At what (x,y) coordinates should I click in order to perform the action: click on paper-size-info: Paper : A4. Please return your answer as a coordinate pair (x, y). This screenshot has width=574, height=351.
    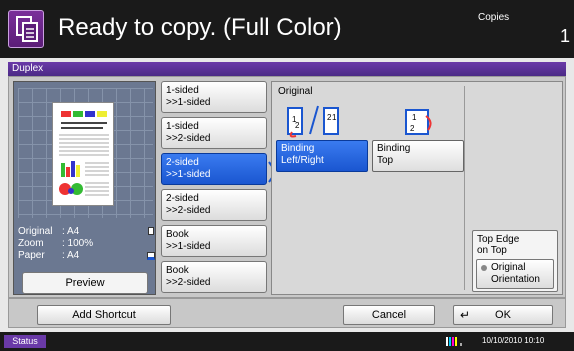
    Looking at the image, I should click on (48, 255).